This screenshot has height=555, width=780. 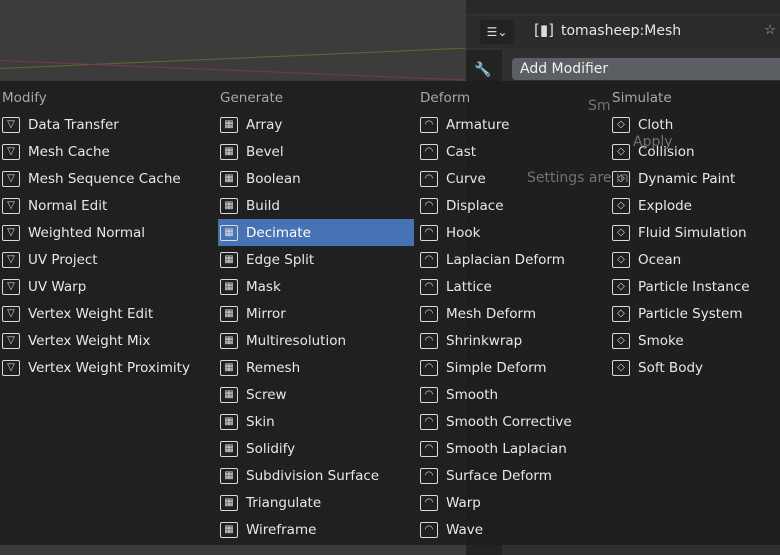 I want to click on menu-item-array: ▦ Array, so click(x=316, y=124).